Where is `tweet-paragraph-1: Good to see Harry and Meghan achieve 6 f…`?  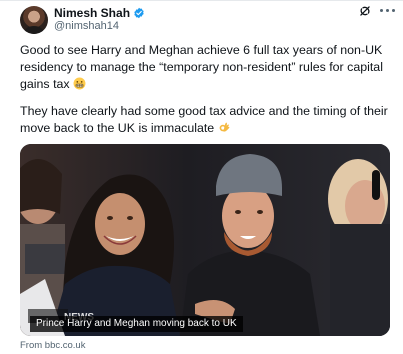
tweet-paragraph-1: Good to see Harry and Meghan achieve 6 f… is located at coordinates (206, 67).